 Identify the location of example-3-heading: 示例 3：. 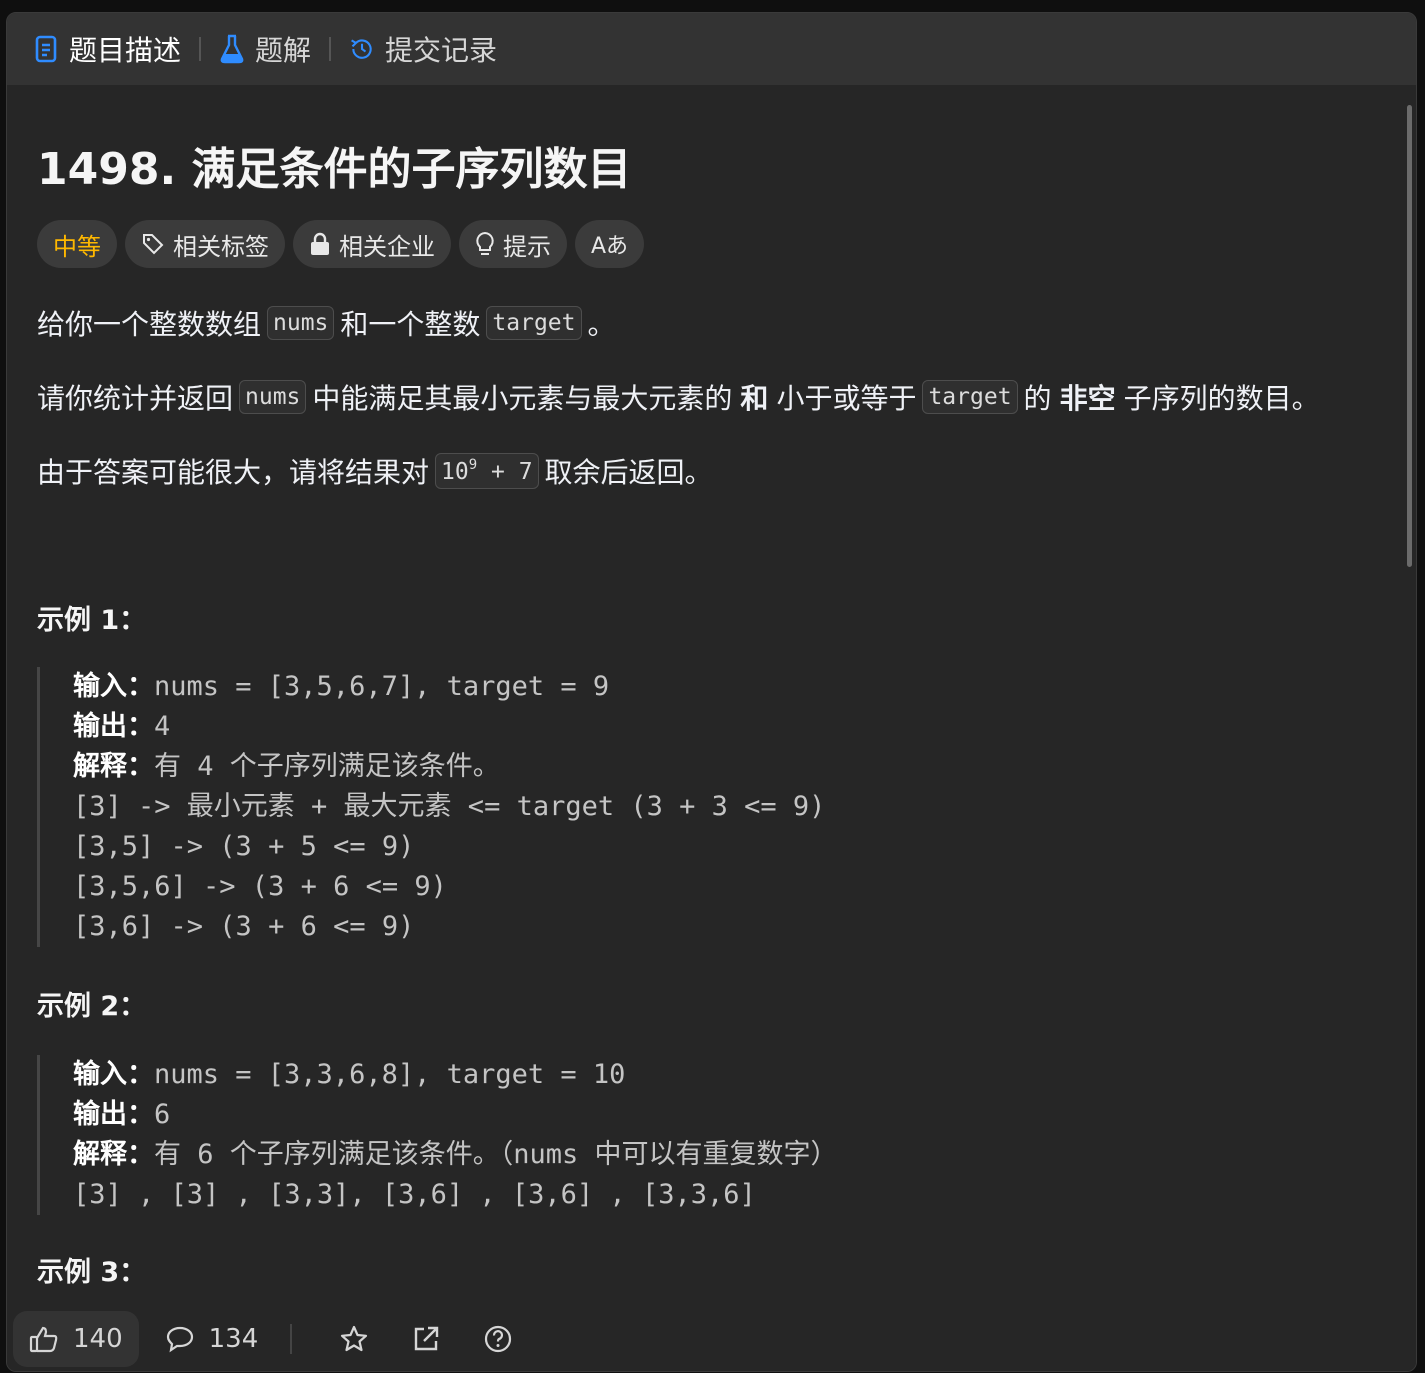
(92, 1272).